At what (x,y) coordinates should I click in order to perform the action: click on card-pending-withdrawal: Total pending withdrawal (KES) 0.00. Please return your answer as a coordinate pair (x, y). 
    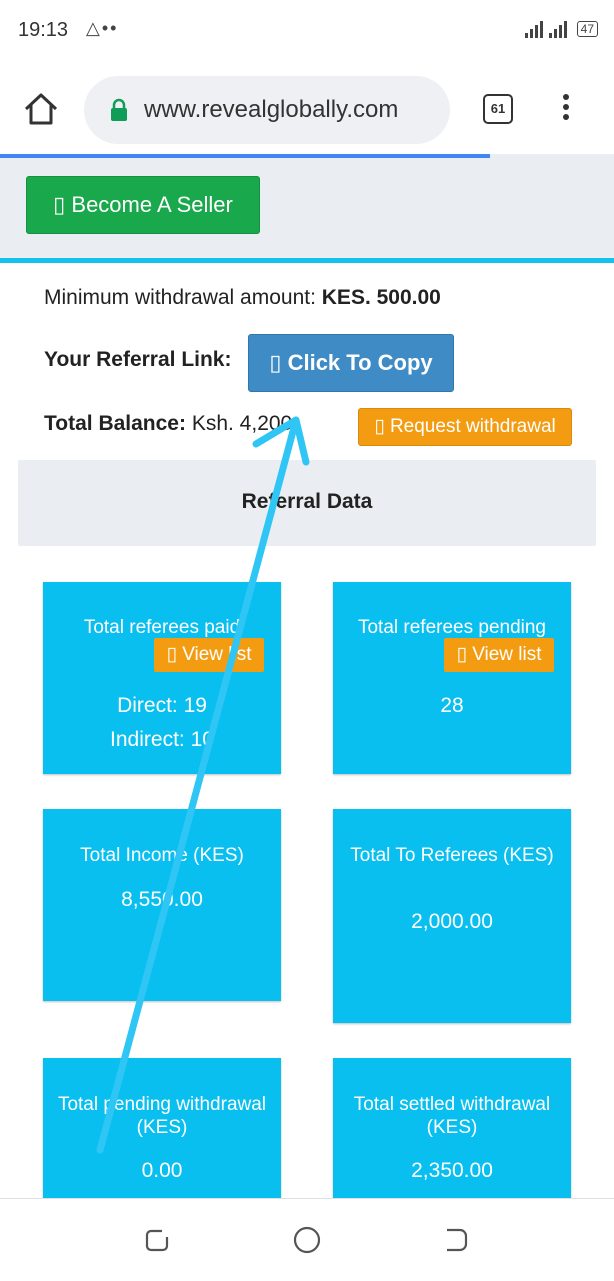
    Looking at the image, I should click on (162, 1133).